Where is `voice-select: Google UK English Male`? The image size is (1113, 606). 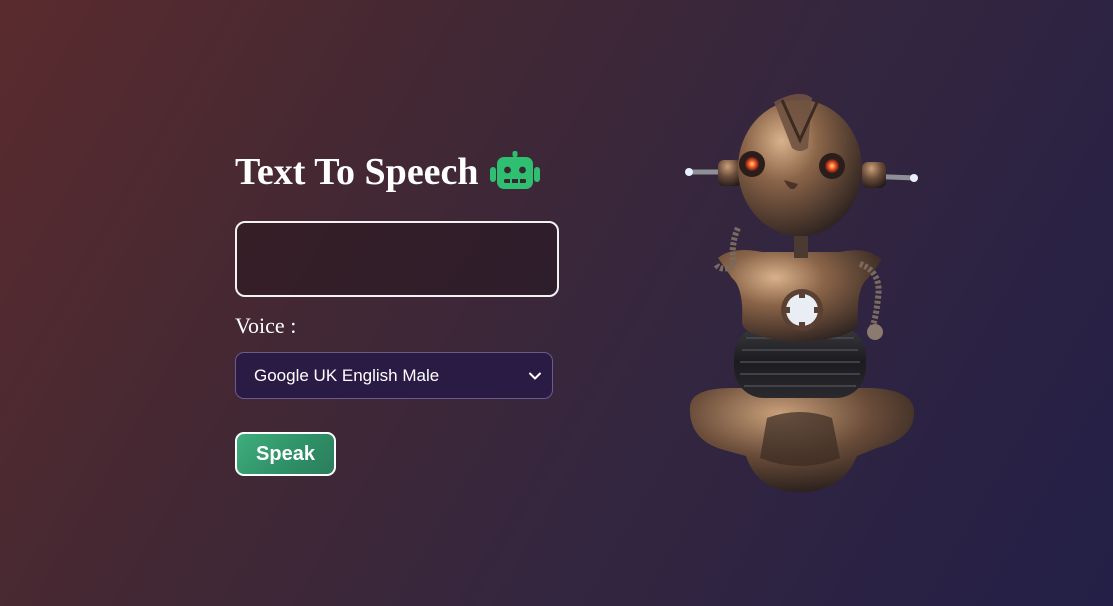
voice-select: Google UK English Male is located at coordinates (394, 375).